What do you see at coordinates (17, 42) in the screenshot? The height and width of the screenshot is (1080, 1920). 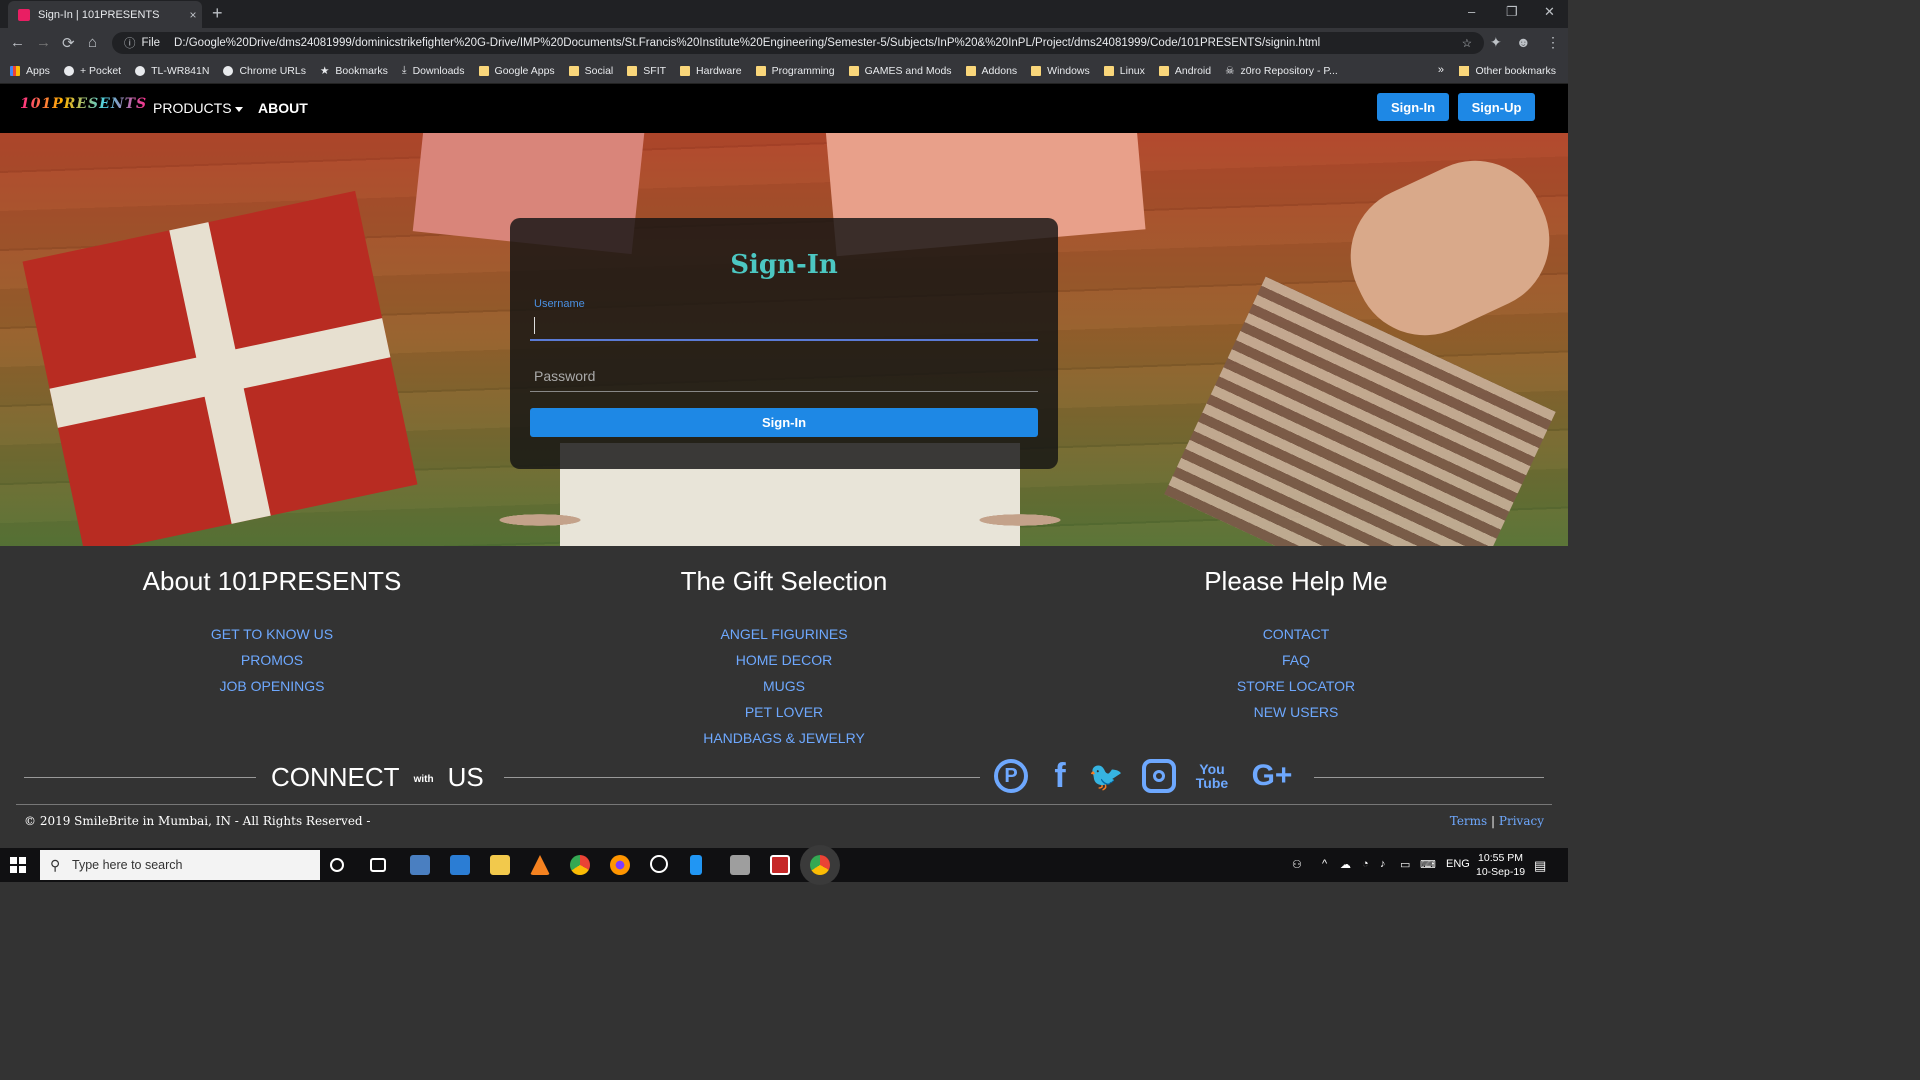 I see `back-icon: ←` at bounding box center [17, 42].